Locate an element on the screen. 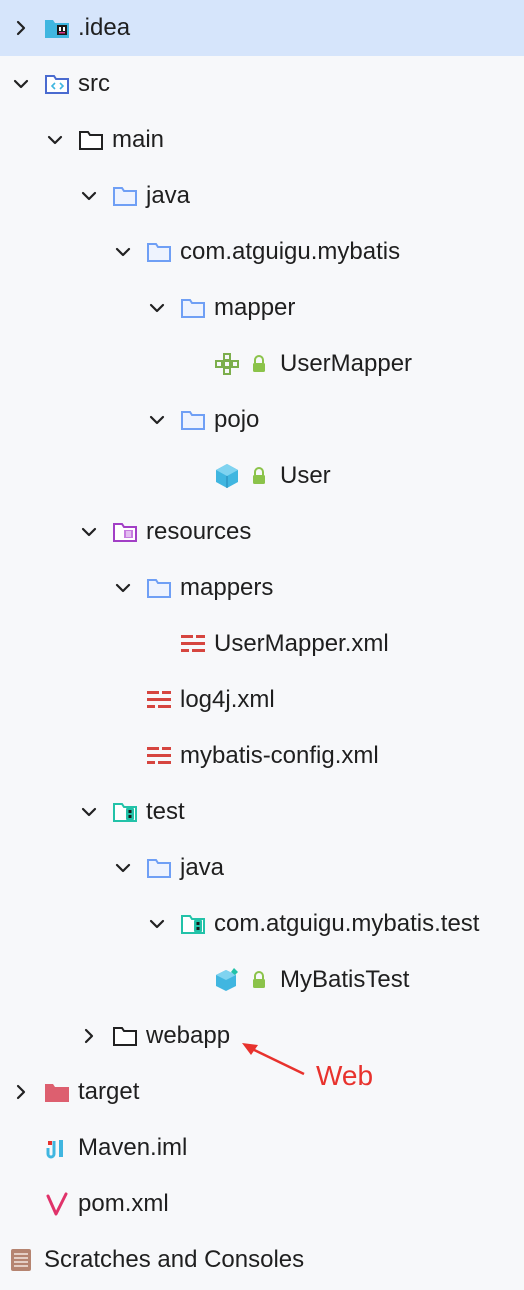 The image size is (524, 1290). tree-item-label: target is located at coordinates (109, 1091).